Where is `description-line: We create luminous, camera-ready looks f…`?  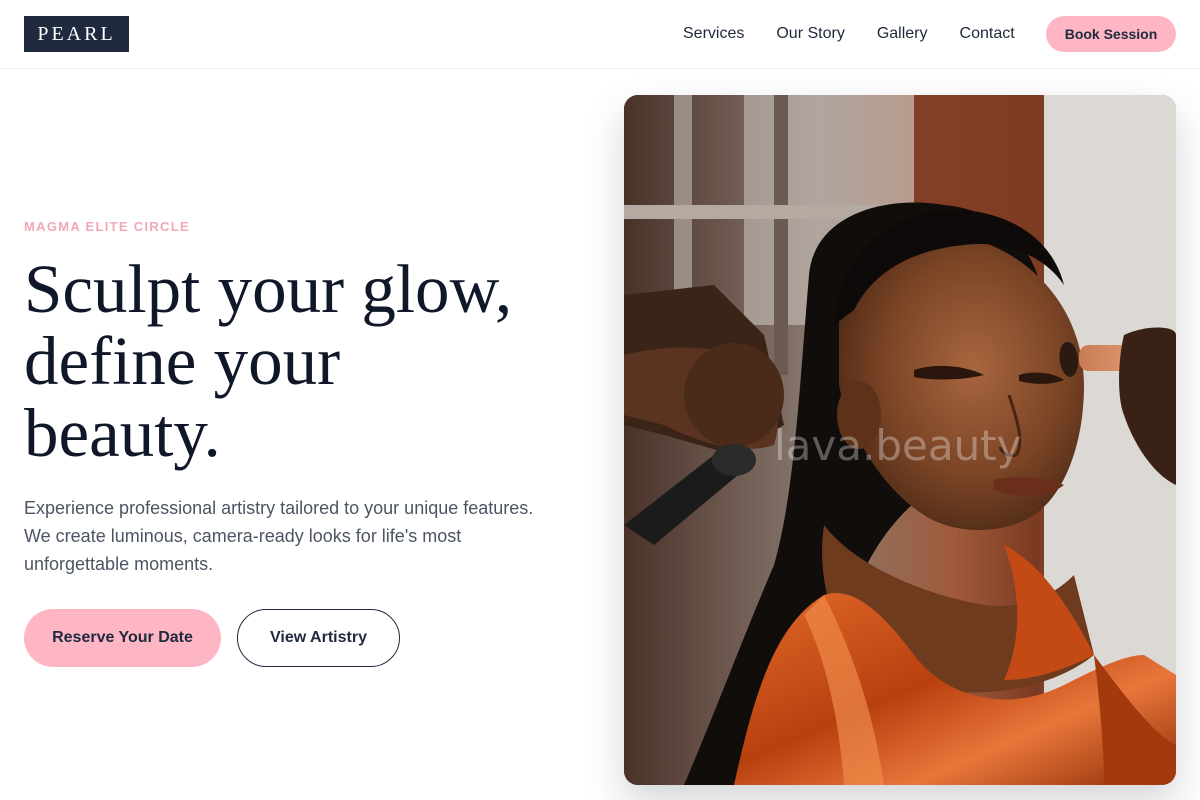
description-line: We create luminous, camera-ready looks f… is located at coordinates (243, 536).